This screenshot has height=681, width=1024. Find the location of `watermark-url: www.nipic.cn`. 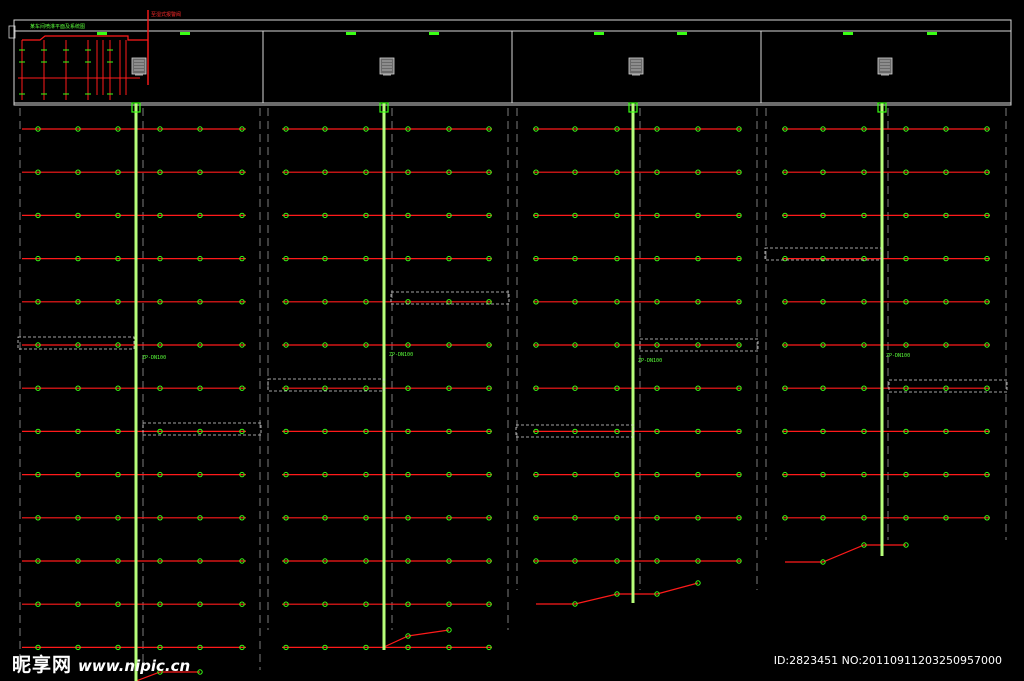

watermark-url: www.nipic.cn is located at coordinates (134, 666).